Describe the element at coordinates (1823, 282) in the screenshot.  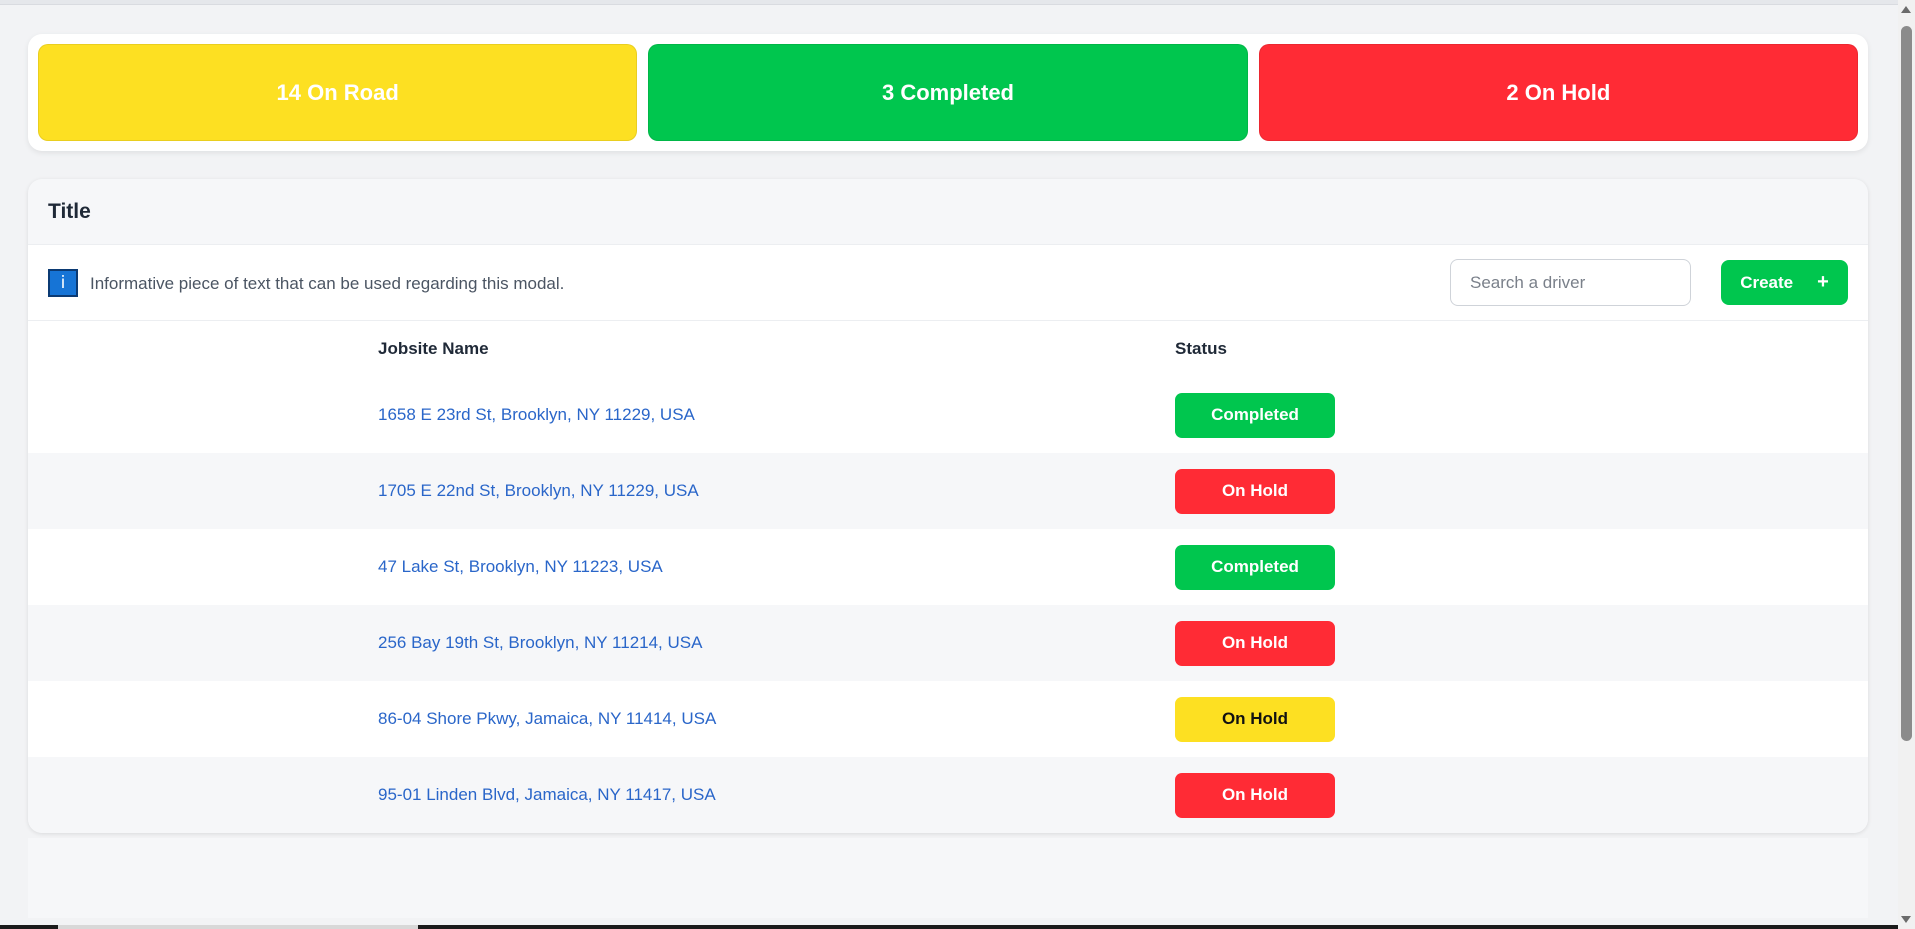
I see `plus-icon: +` at that location.